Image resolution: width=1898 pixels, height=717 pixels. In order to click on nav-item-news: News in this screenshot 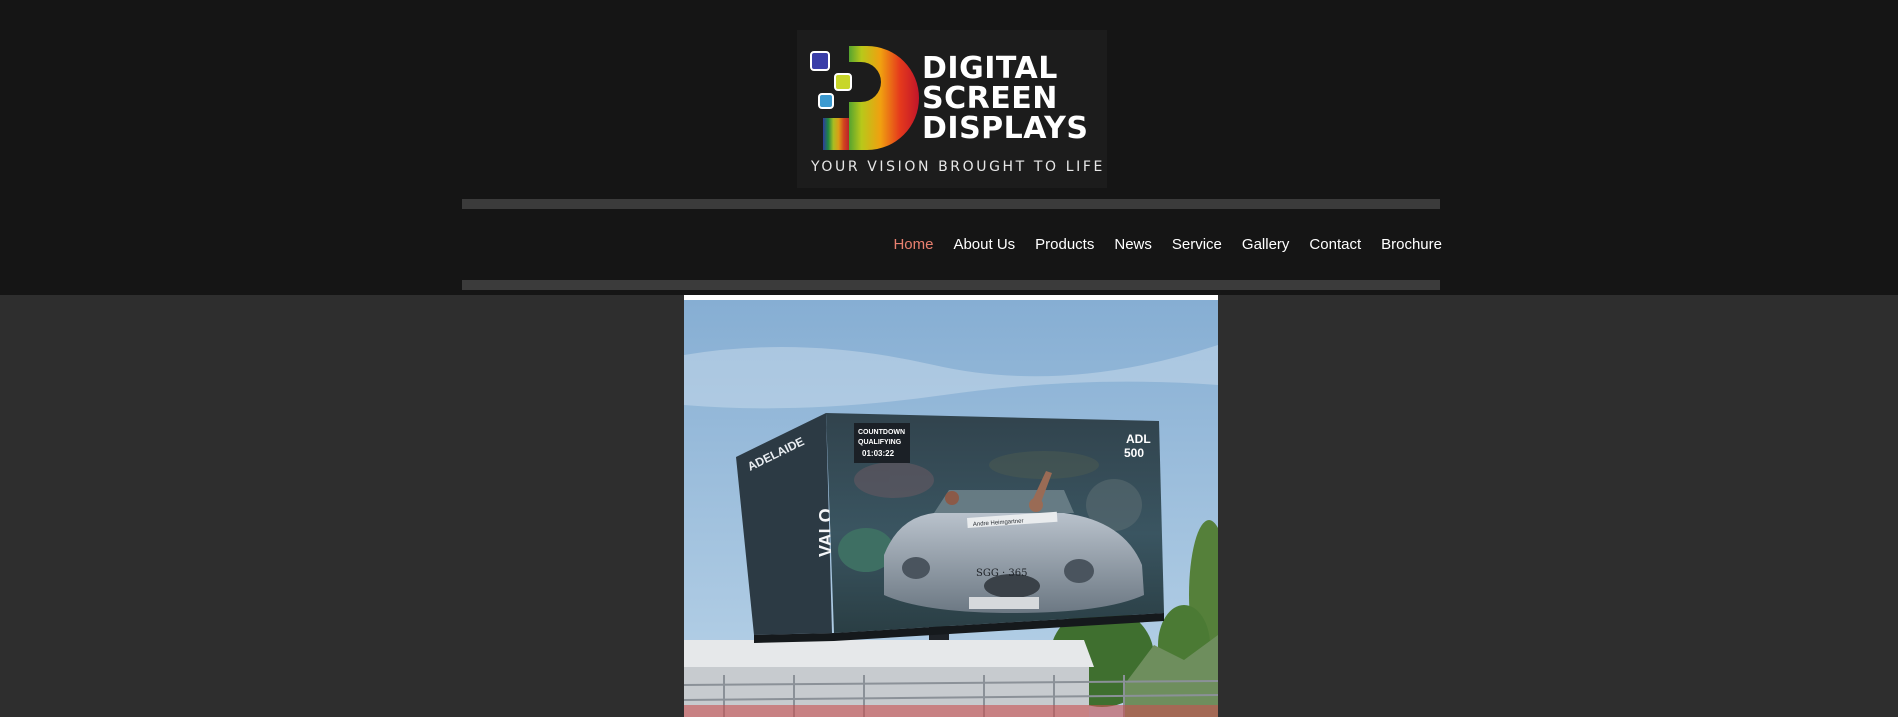, I will do `click(1133, 244)`.